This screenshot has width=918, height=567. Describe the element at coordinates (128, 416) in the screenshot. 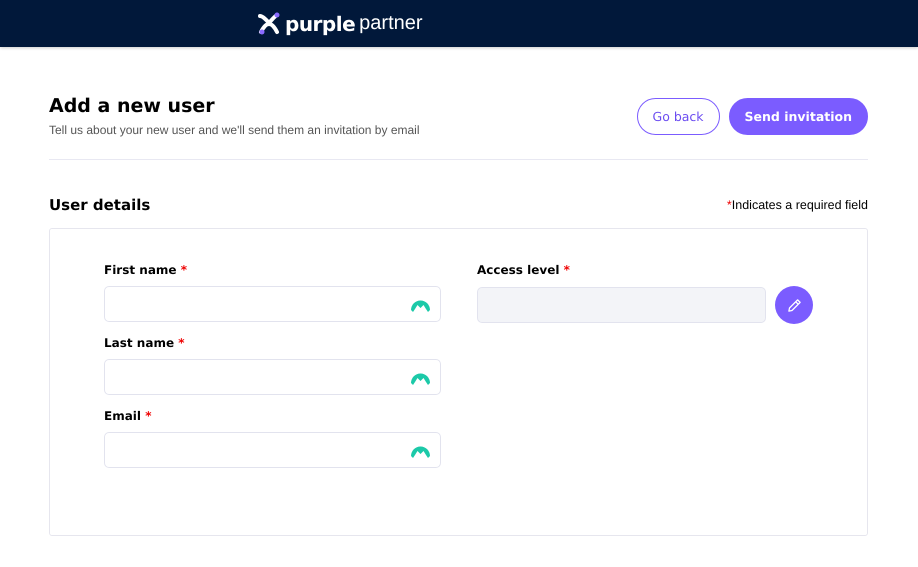

I see `field-label: Email *` at that location.